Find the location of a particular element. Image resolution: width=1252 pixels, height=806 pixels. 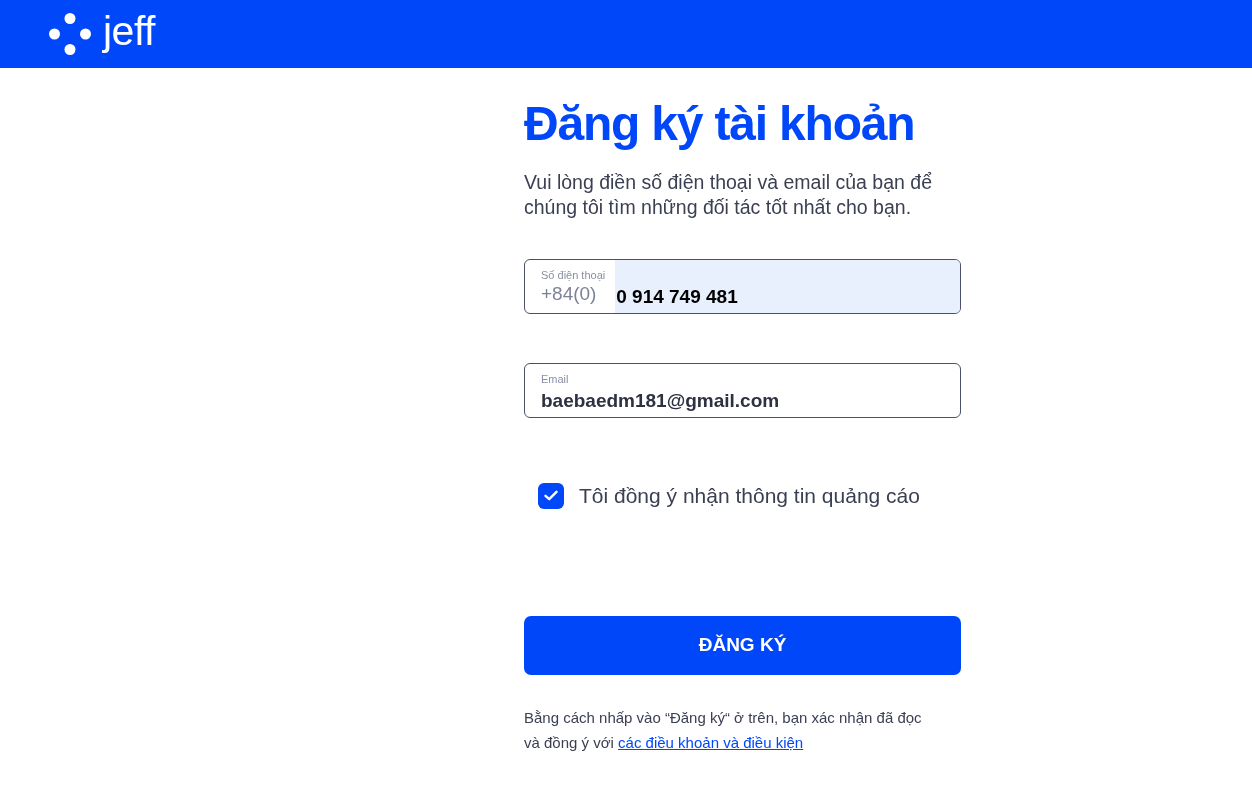

field-label: Số điện thoại is located at coordinates (573, 275).